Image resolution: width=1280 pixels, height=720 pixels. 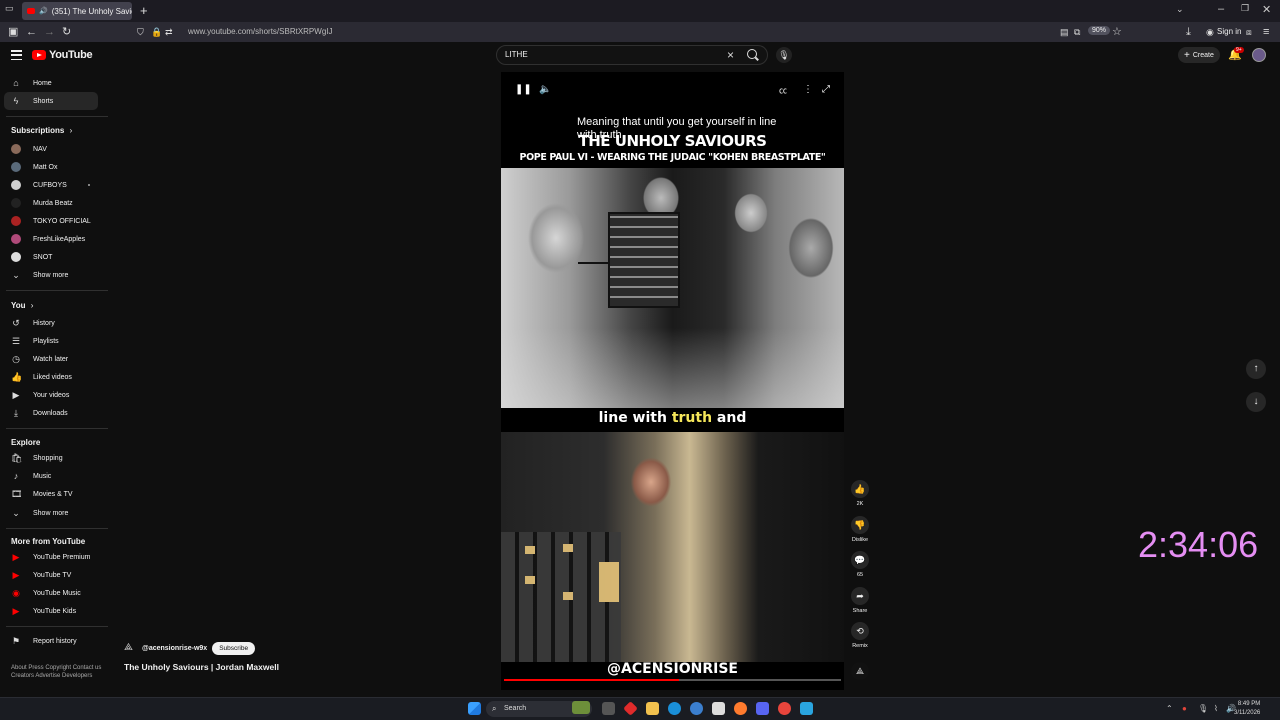 What do you see at coordinates (672, 680) in the screenshot?
I see `progress-bar` at bounding box center [672, 680].